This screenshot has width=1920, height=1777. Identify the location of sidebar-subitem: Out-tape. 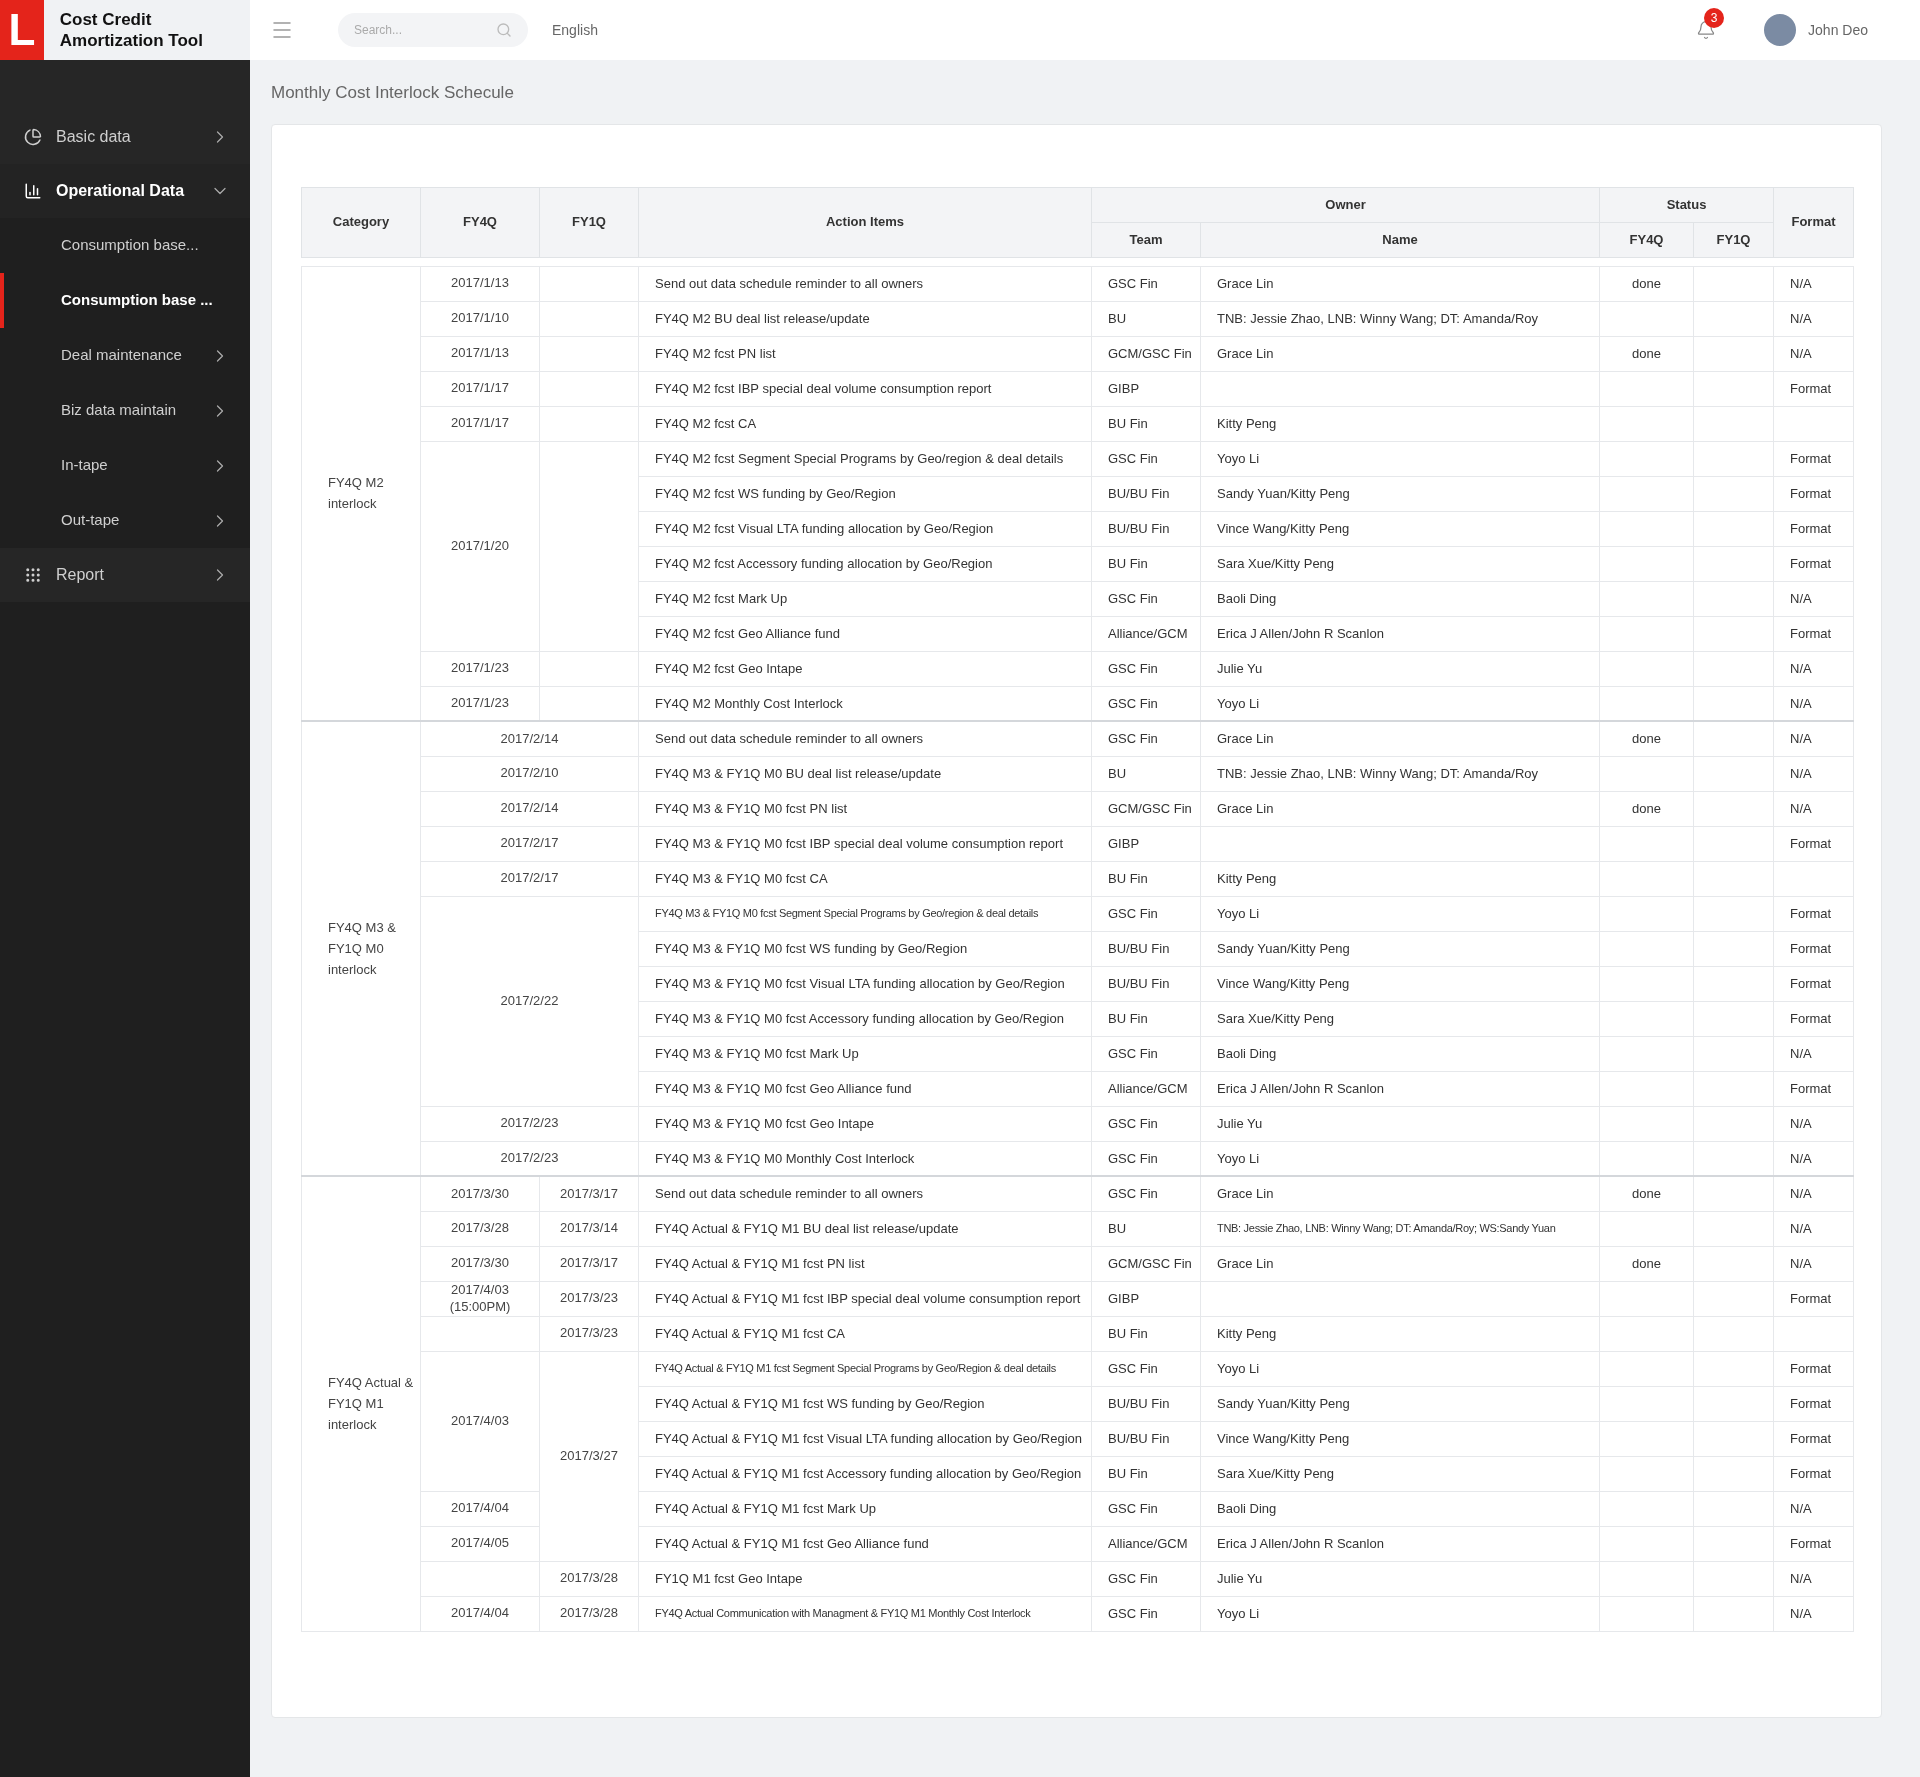
(125, 520).